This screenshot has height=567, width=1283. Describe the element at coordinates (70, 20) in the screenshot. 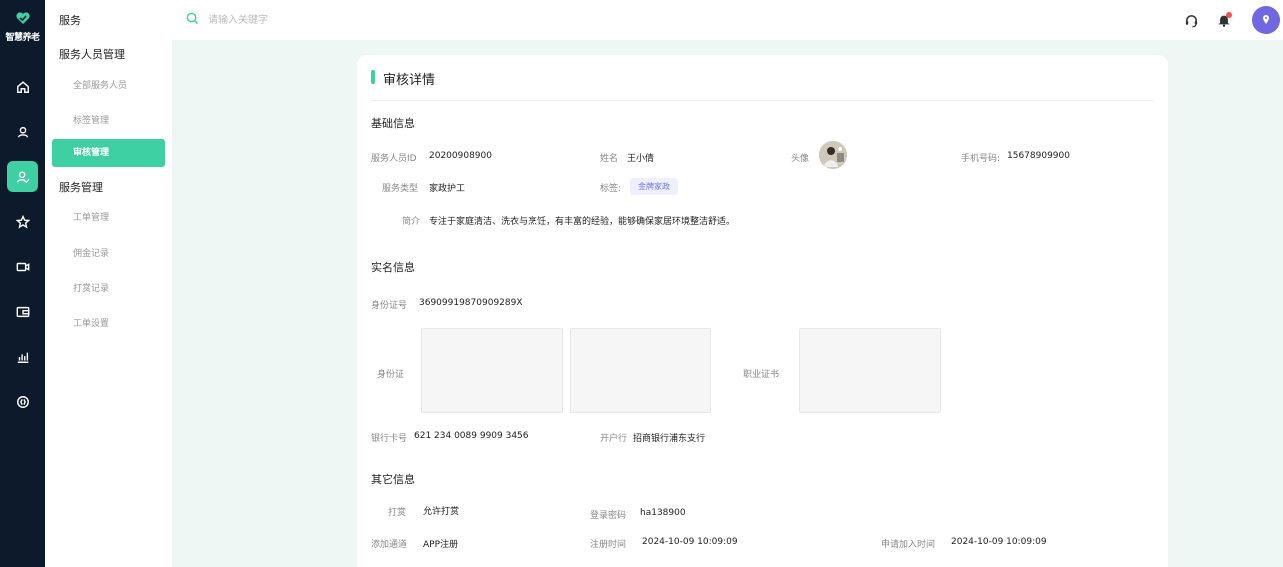

I see `nav-top-label: 服务` at that location.